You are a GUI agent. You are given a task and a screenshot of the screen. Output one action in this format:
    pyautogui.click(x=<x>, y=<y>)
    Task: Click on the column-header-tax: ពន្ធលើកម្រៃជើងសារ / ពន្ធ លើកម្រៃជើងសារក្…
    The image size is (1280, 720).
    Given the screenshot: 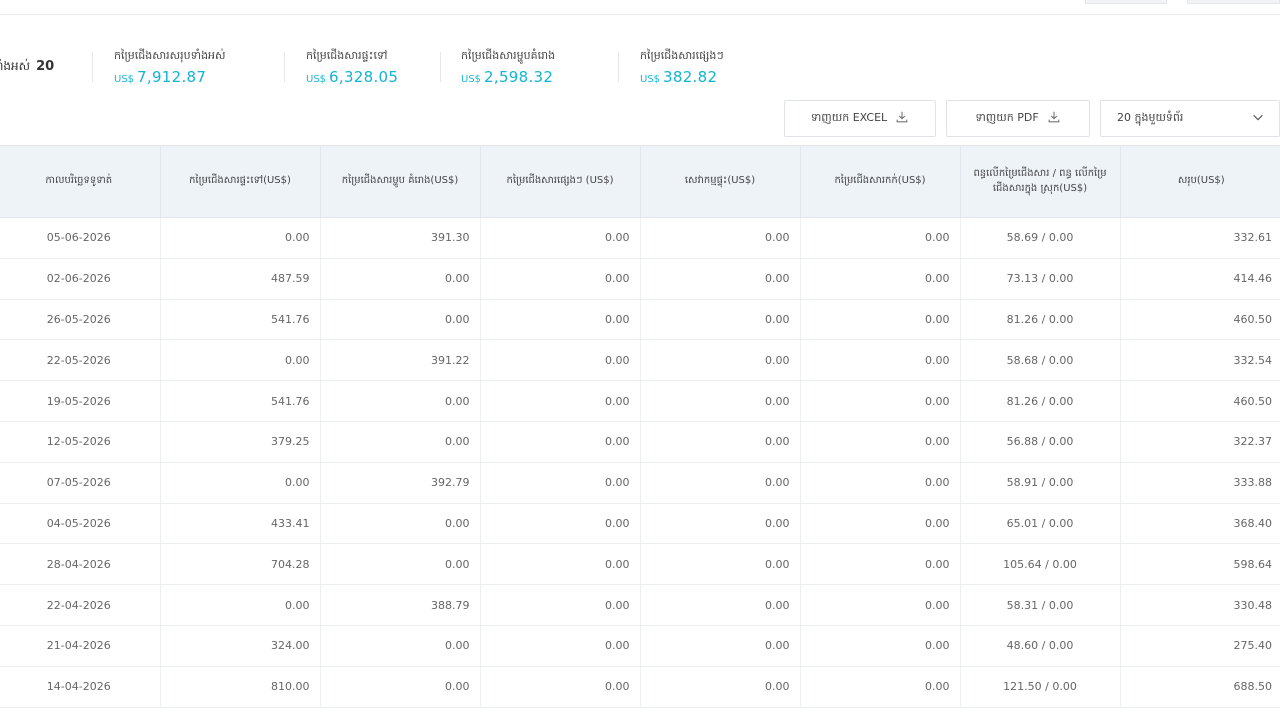 What is the action you would take?
    pyautogui.click(x=1039, y=181)
    